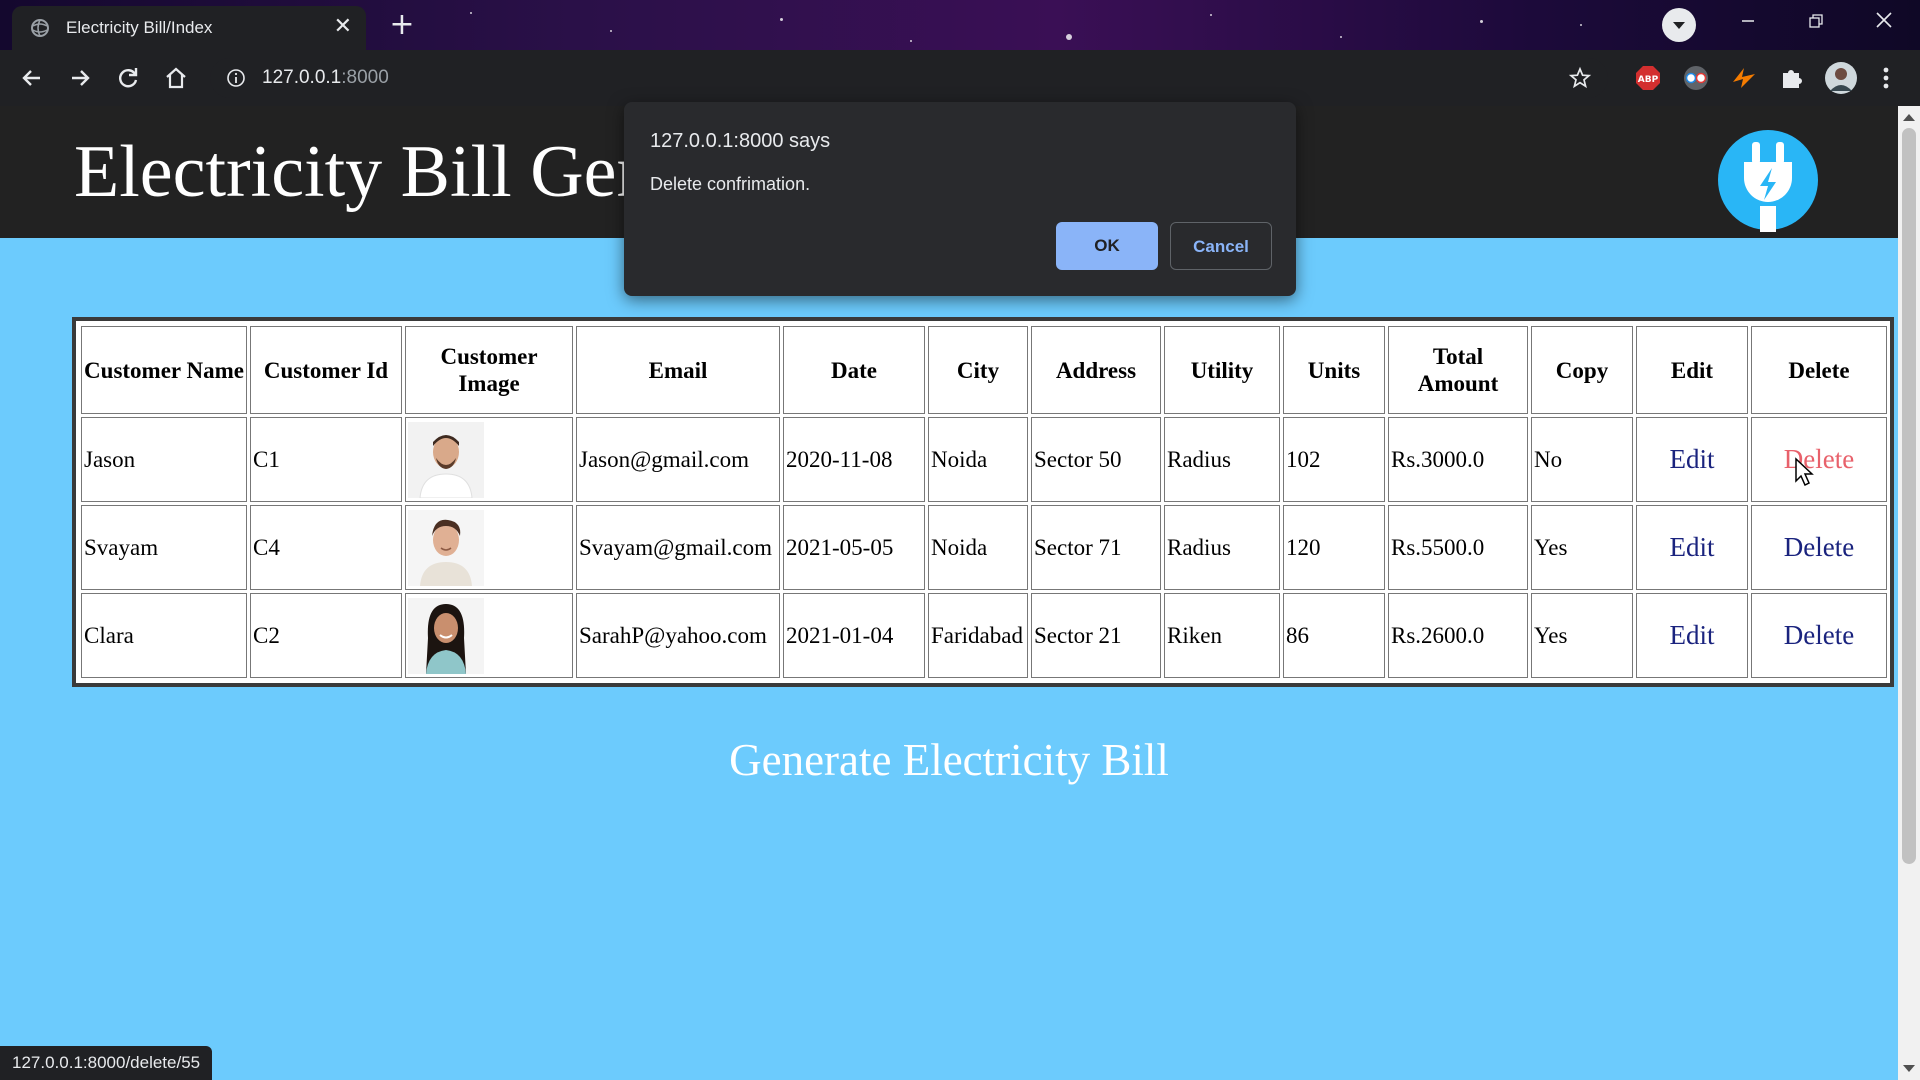 The width and height of the screenshot is (1920, 1080). I want to click on city-cell: Faridabad, so click(978, 635).